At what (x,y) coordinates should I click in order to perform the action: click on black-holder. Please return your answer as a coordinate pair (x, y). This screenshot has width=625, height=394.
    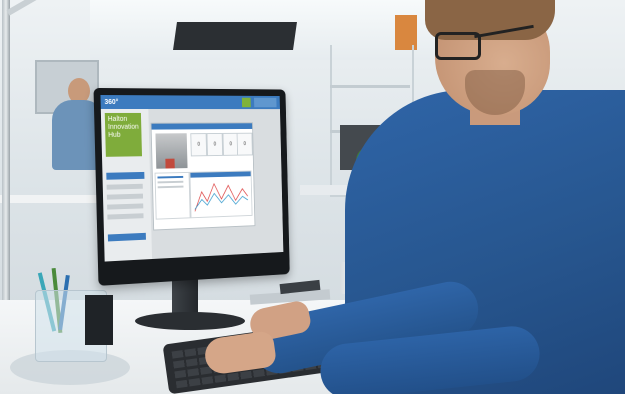
    Looking at the image, I should click on (99, 320).